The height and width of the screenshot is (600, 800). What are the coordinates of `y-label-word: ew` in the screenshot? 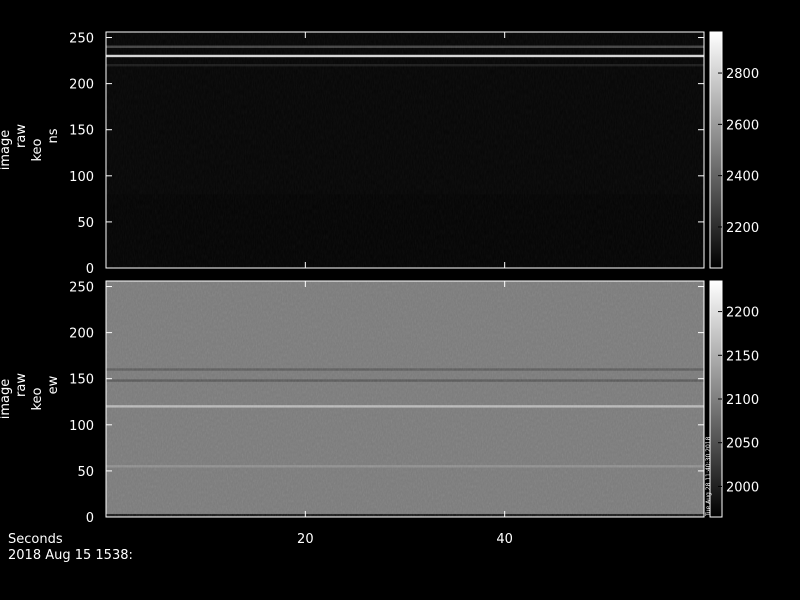 It's located at (53, 384).